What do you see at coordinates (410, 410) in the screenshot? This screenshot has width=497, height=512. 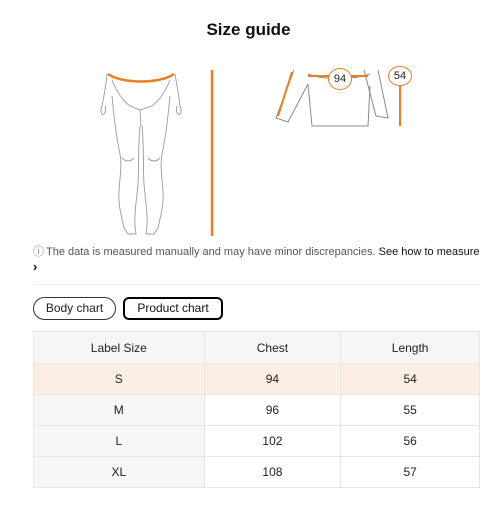 I see `length-cell: 55` at bounding box center [410, 410].